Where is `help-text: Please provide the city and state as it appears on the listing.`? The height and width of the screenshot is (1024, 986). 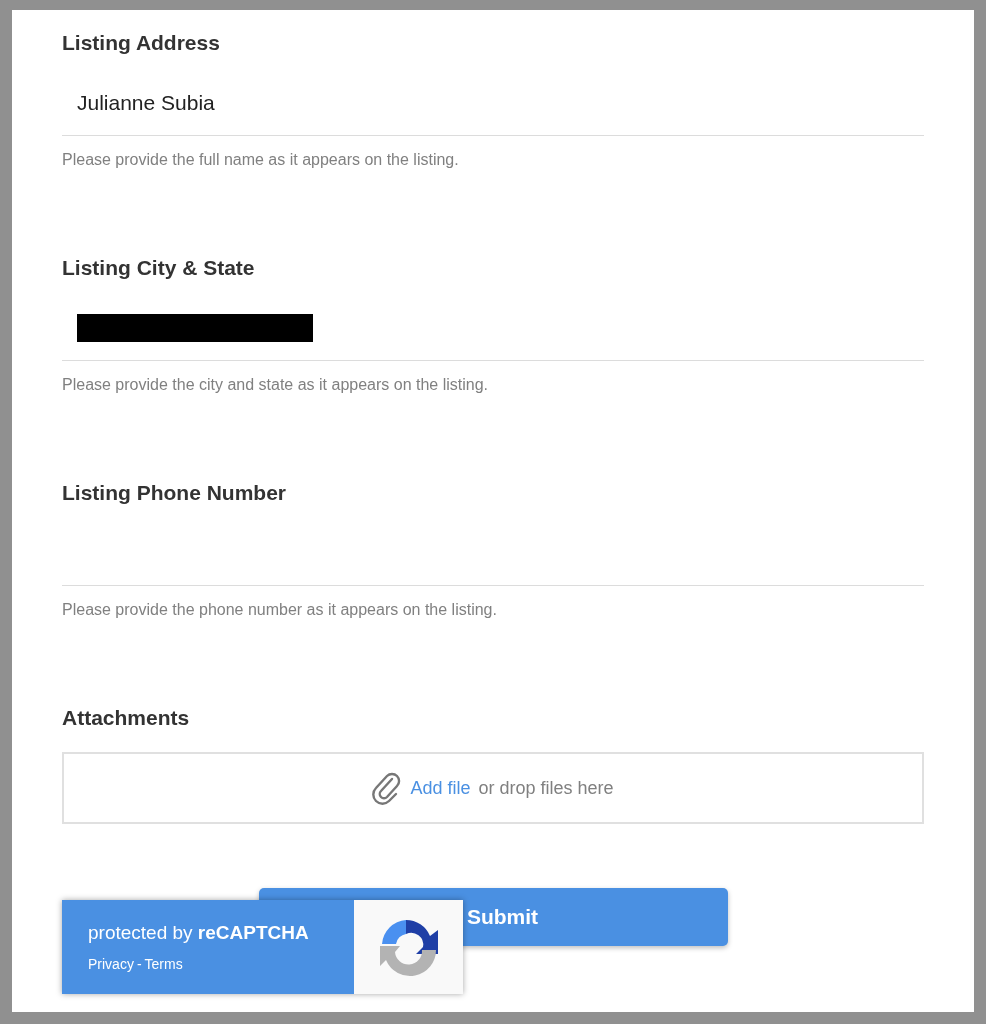
help-text: Please provide the city and state as it appears on the listing. is located at coordinates (276, 385).